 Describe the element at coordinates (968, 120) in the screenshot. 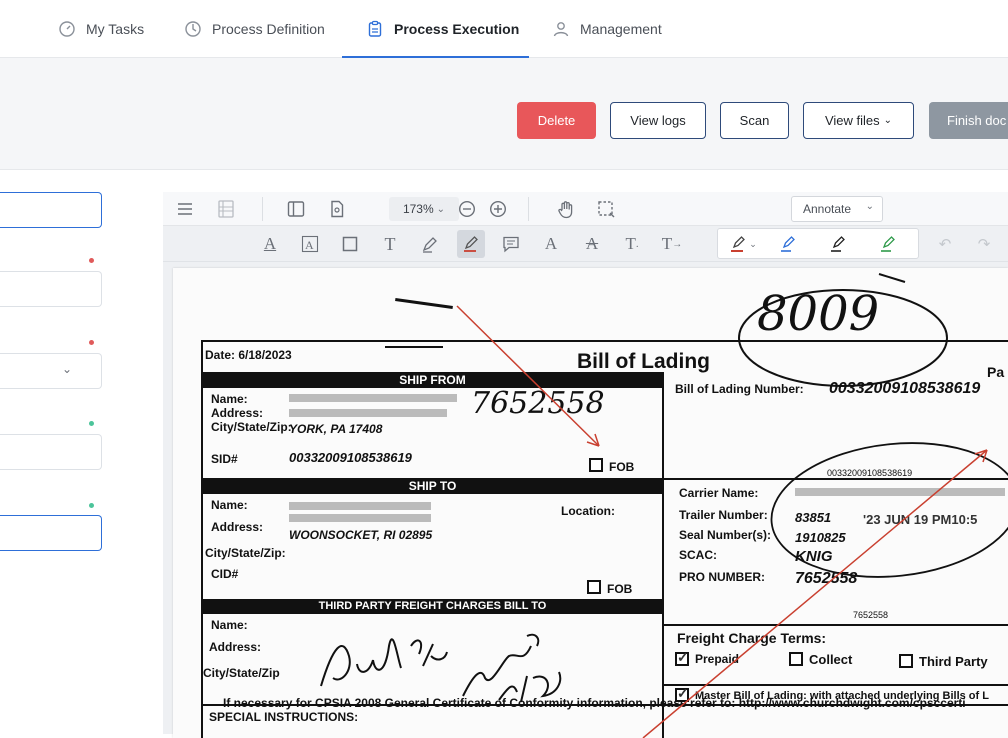

I see `finish-document-button: Finish doc` at that location.